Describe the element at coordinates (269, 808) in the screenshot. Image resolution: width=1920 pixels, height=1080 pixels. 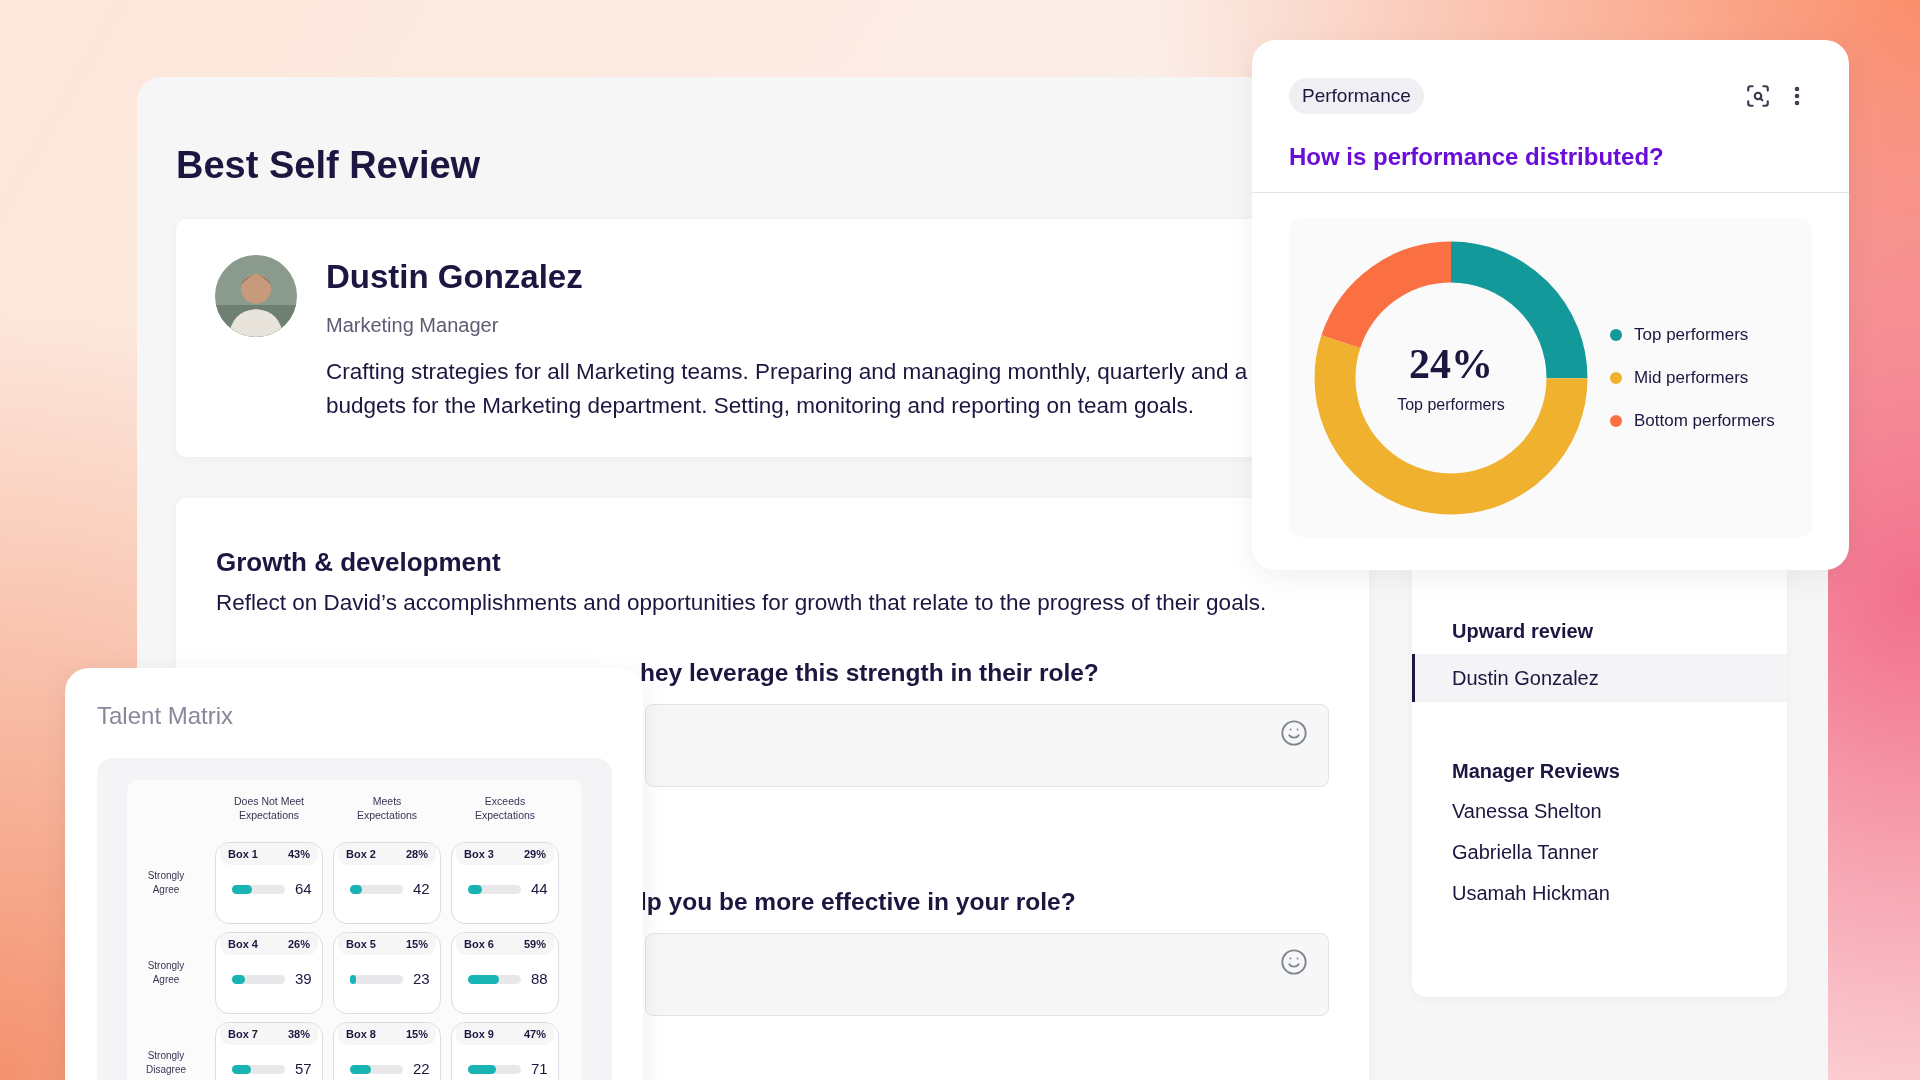
I see `column-header: Does Not Meet Expectations` at that location.